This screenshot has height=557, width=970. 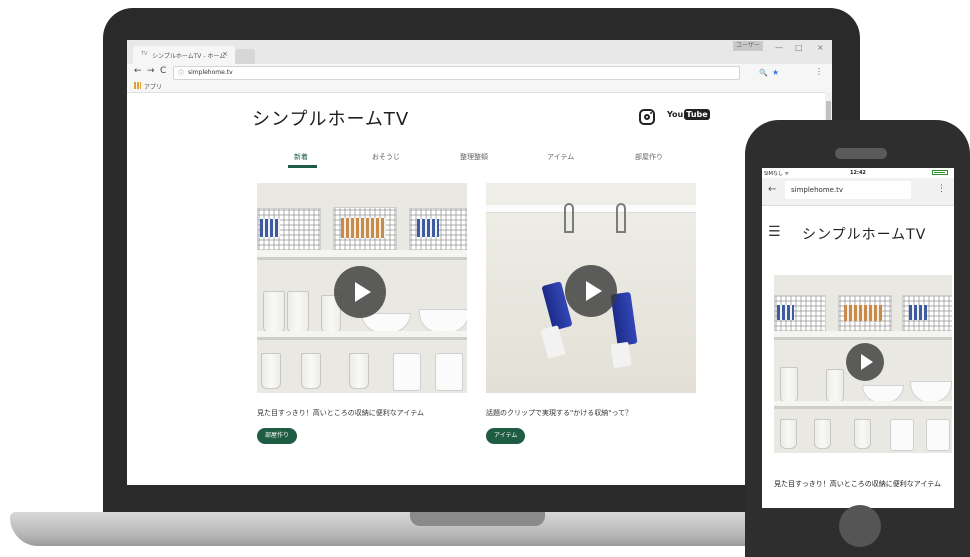 I want to click on user-profile-badge: ユーザー, so click(x=748, y=46).